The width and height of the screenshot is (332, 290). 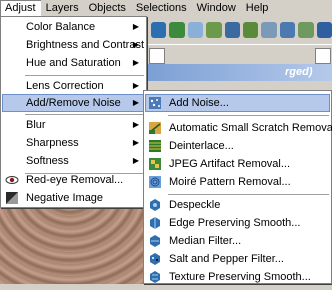 What do you see at coordinates (107, 8) in the screenshot?
I see `menu-objects: Objects` at bounding box center [107, 8].